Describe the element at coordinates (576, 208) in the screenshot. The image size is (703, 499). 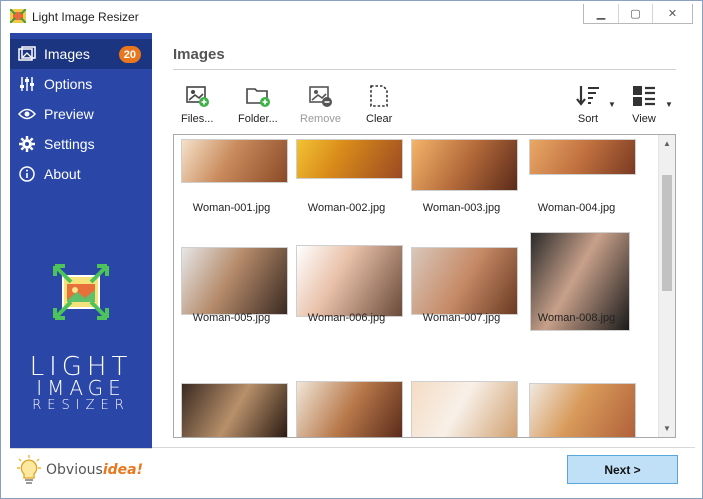
I see `thumbnail-filename: Woman-004.jpg` at that location.